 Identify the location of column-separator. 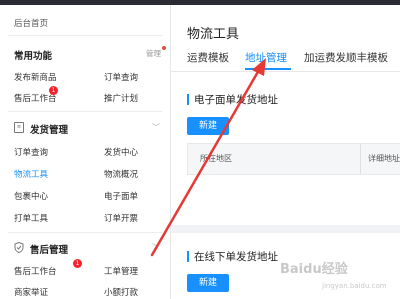
(360, 159).